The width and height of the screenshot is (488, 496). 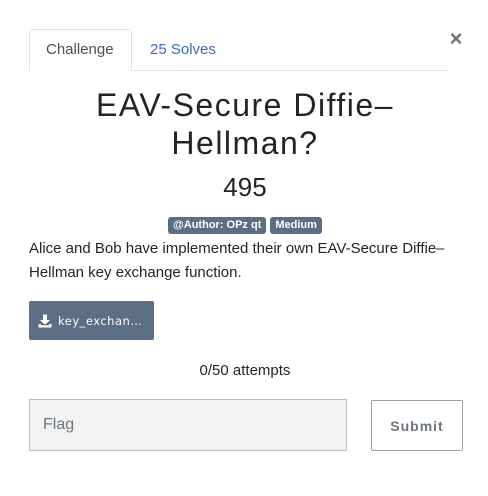 I want to click on close-button: ×, so click(x=456, y=39).